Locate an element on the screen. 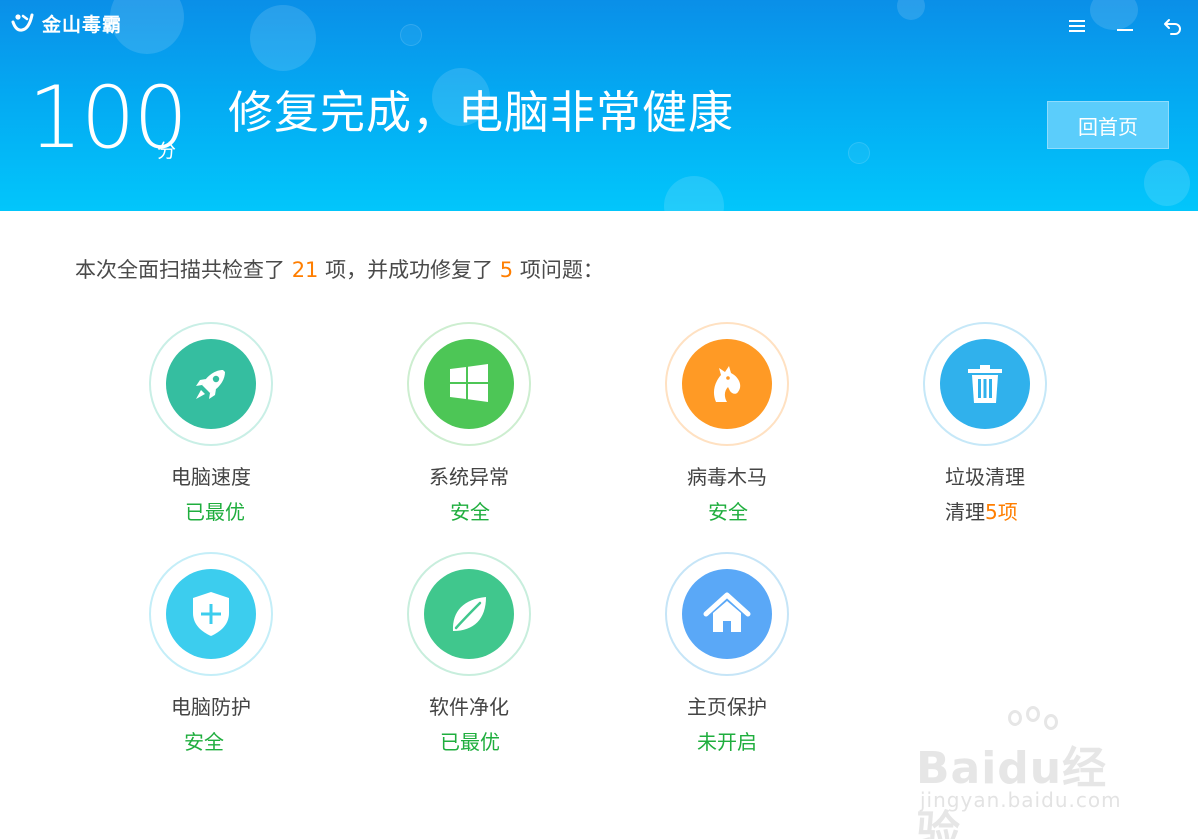  windows-icon is located at coordinates (469, 383).